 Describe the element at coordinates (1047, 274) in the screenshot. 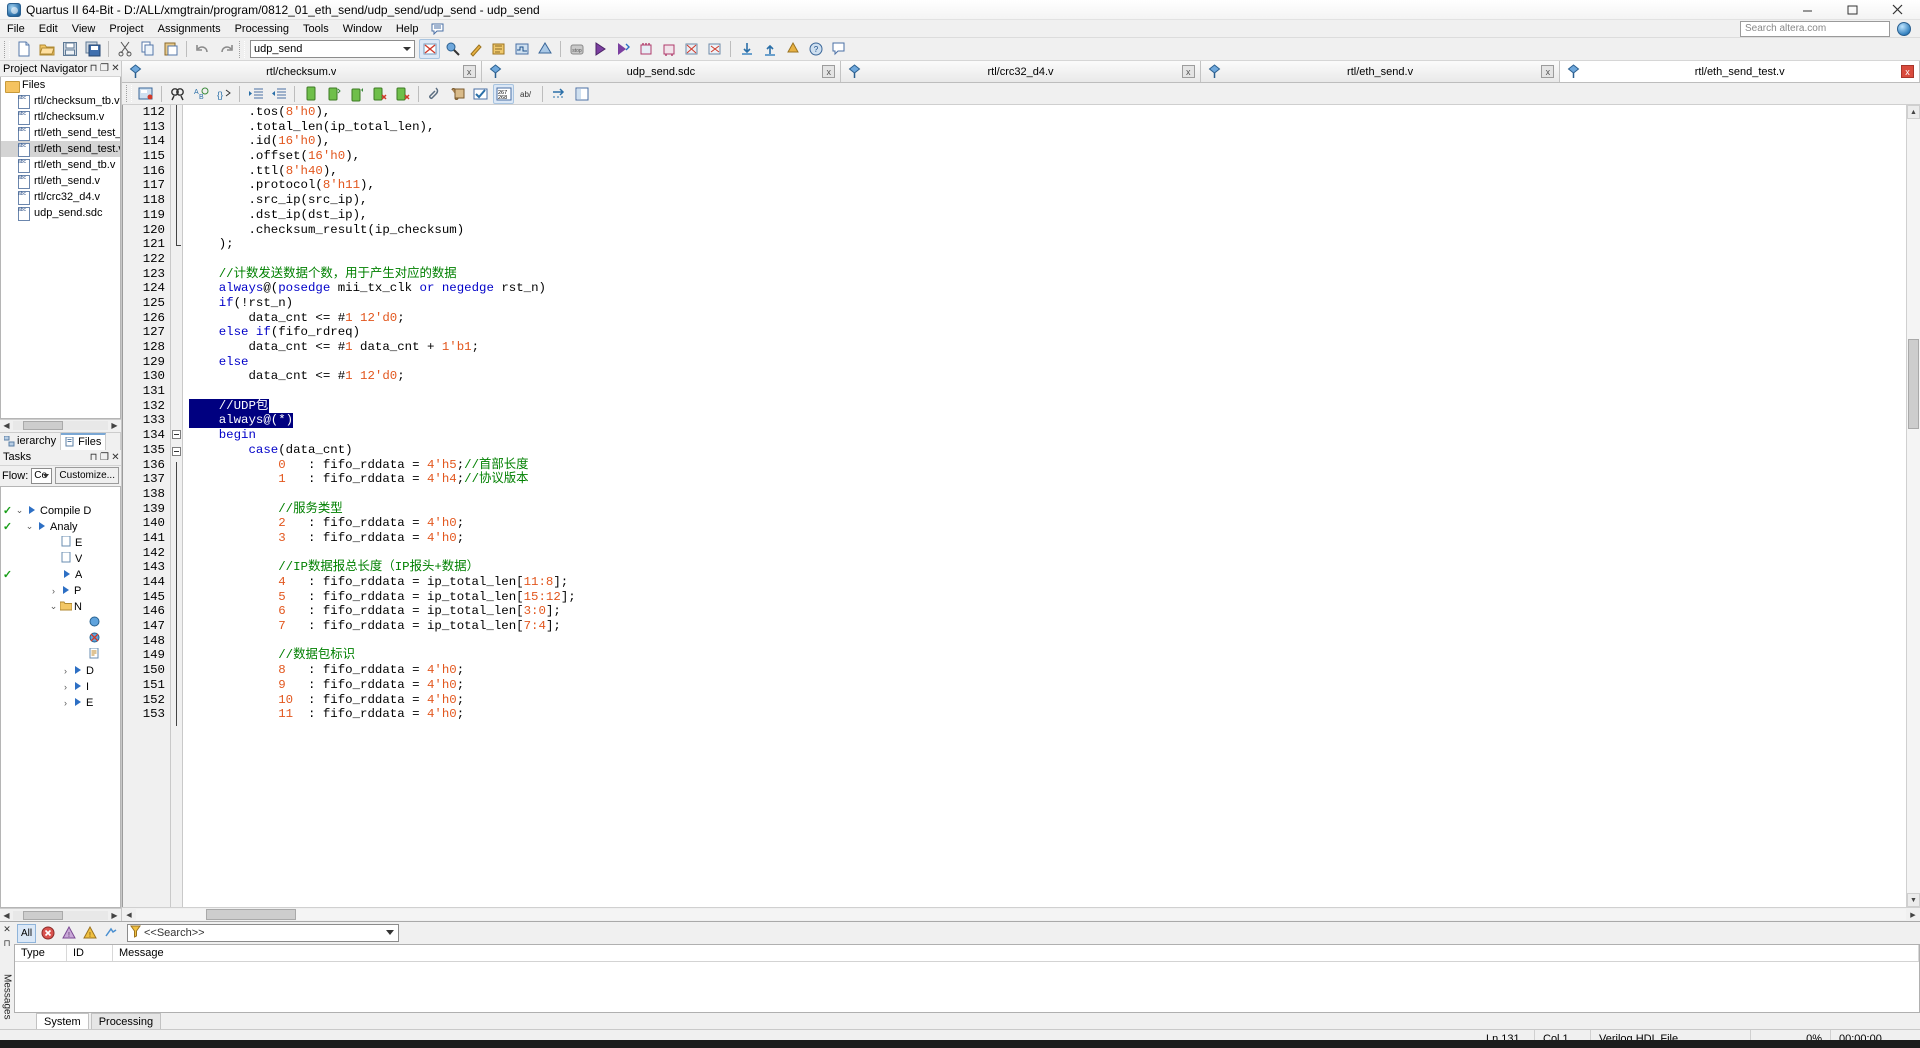

I see `code-line: //计数发送数据个数，用于产生对应的数据` at that location.